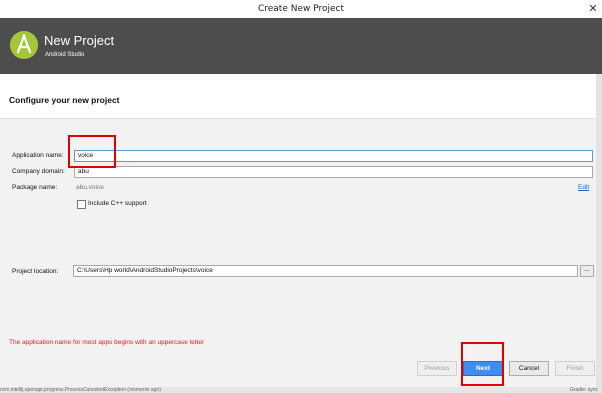 The width and height of the screenshot is (602, 393). What do you see at coordinates (583, 390) in the screenshot?
I see `status-right-text: Gradle: sync` at bounding box center [583, 390].